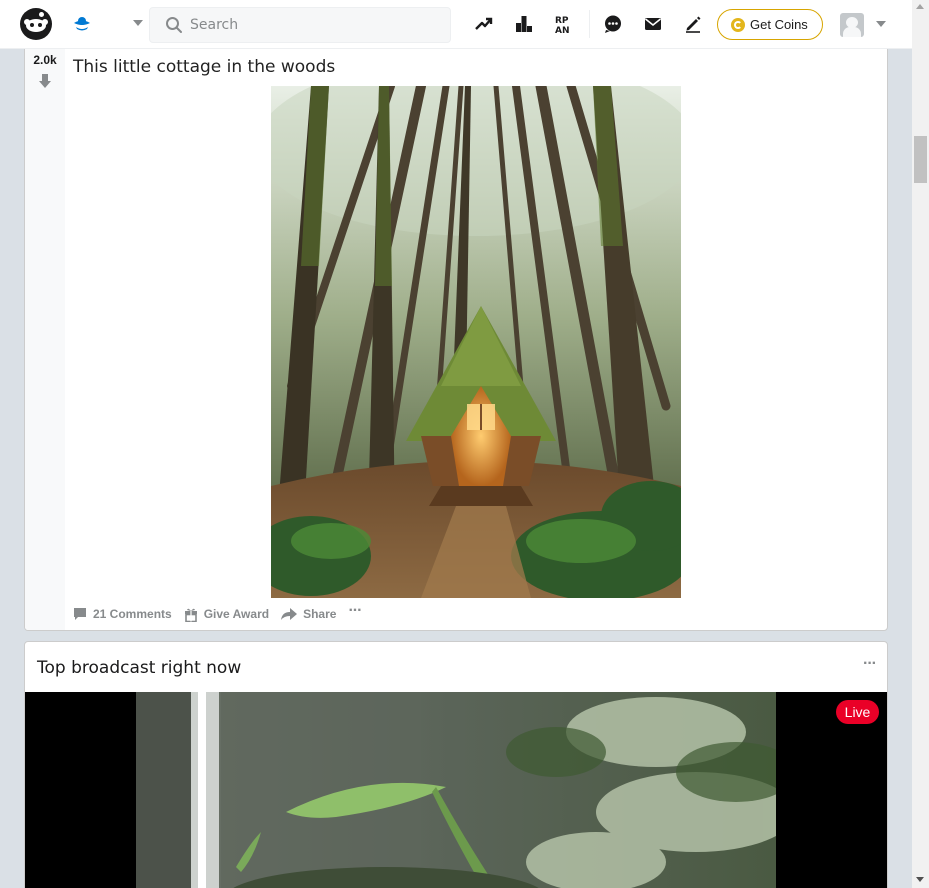 This screenshot has height=888, width=929. Describe the element at coordinates (881, 24) in the screenshot. I see `user-menu-chevron-icon` at that location.